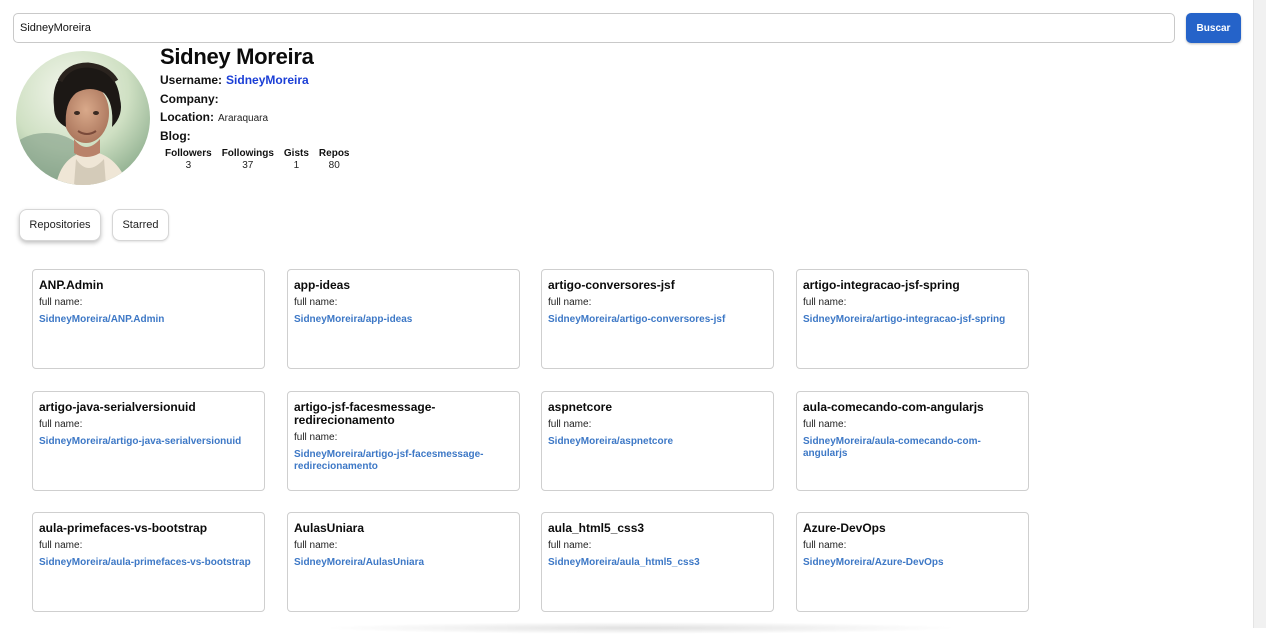  What do you see at coordinates (60, 225) in the screenshot?
I see `tab-repositories: Repositories` at bounding box center [60, 225].